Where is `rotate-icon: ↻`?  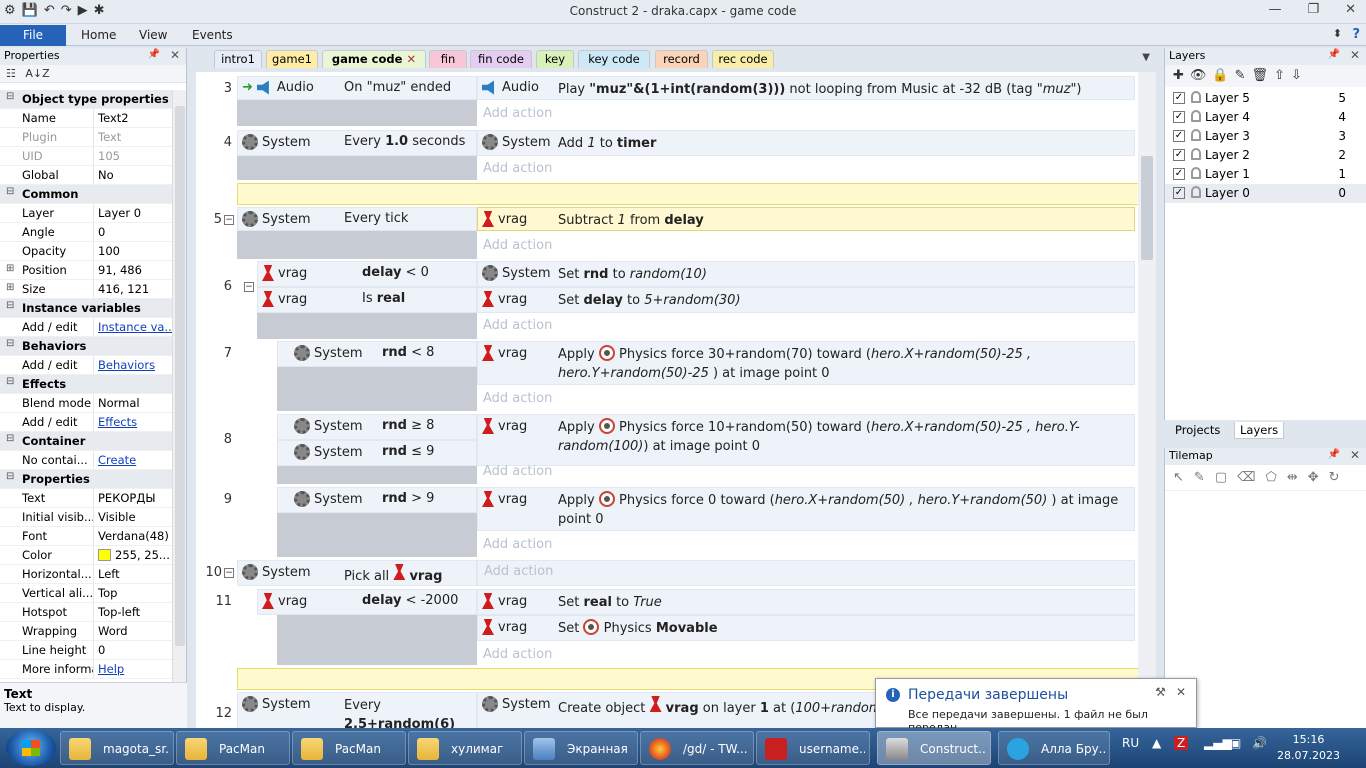 rotate-icon: ↻ is located at coordinates (1334, 477).